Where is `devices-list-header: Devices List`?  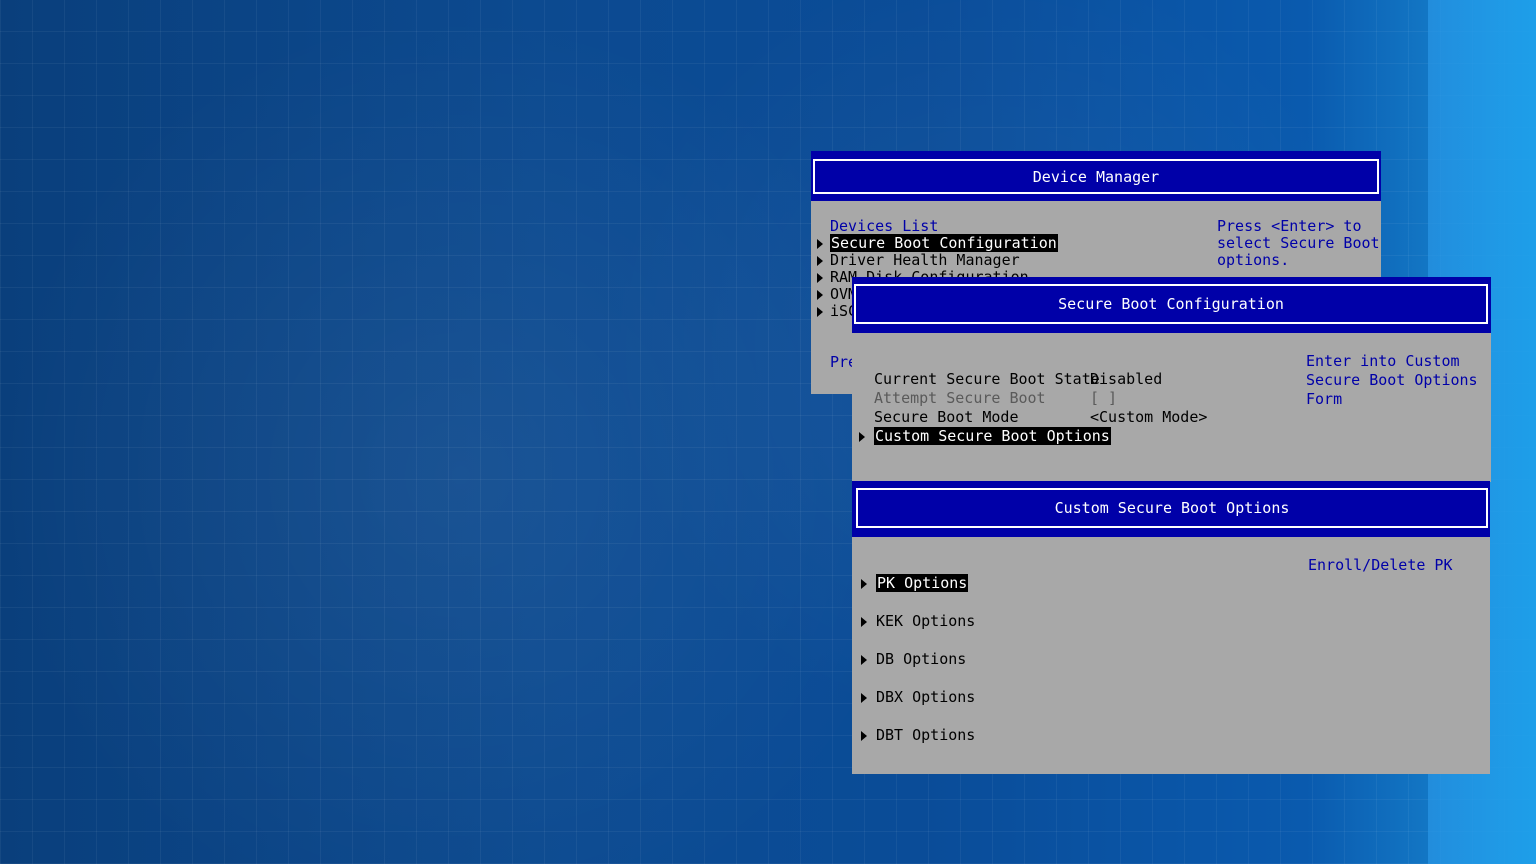
devices-list-header: Devices List is located at coordinates (884, 226).